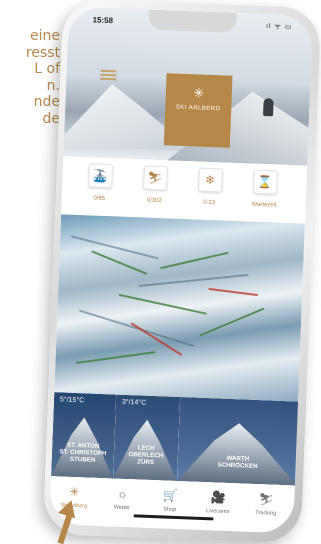  I want to click on village-card-warth: WARTH SCHRÖCKEN, so click(238, 441).